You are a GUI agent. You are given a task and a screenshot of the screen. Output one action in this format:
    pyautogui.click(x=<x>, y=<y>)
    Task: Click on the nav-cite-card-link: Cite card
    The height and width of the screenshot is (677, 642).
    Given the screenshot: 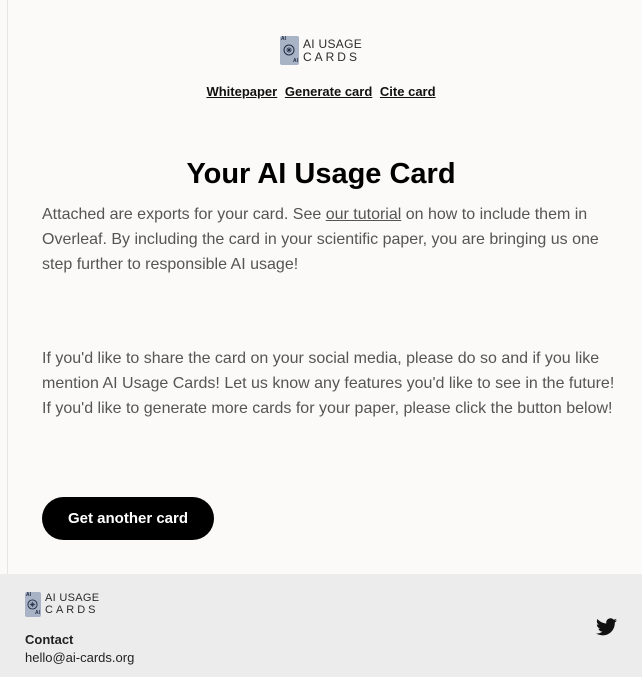 What is the action you would take?
    pyautogui.click(x=408, y=91)
    